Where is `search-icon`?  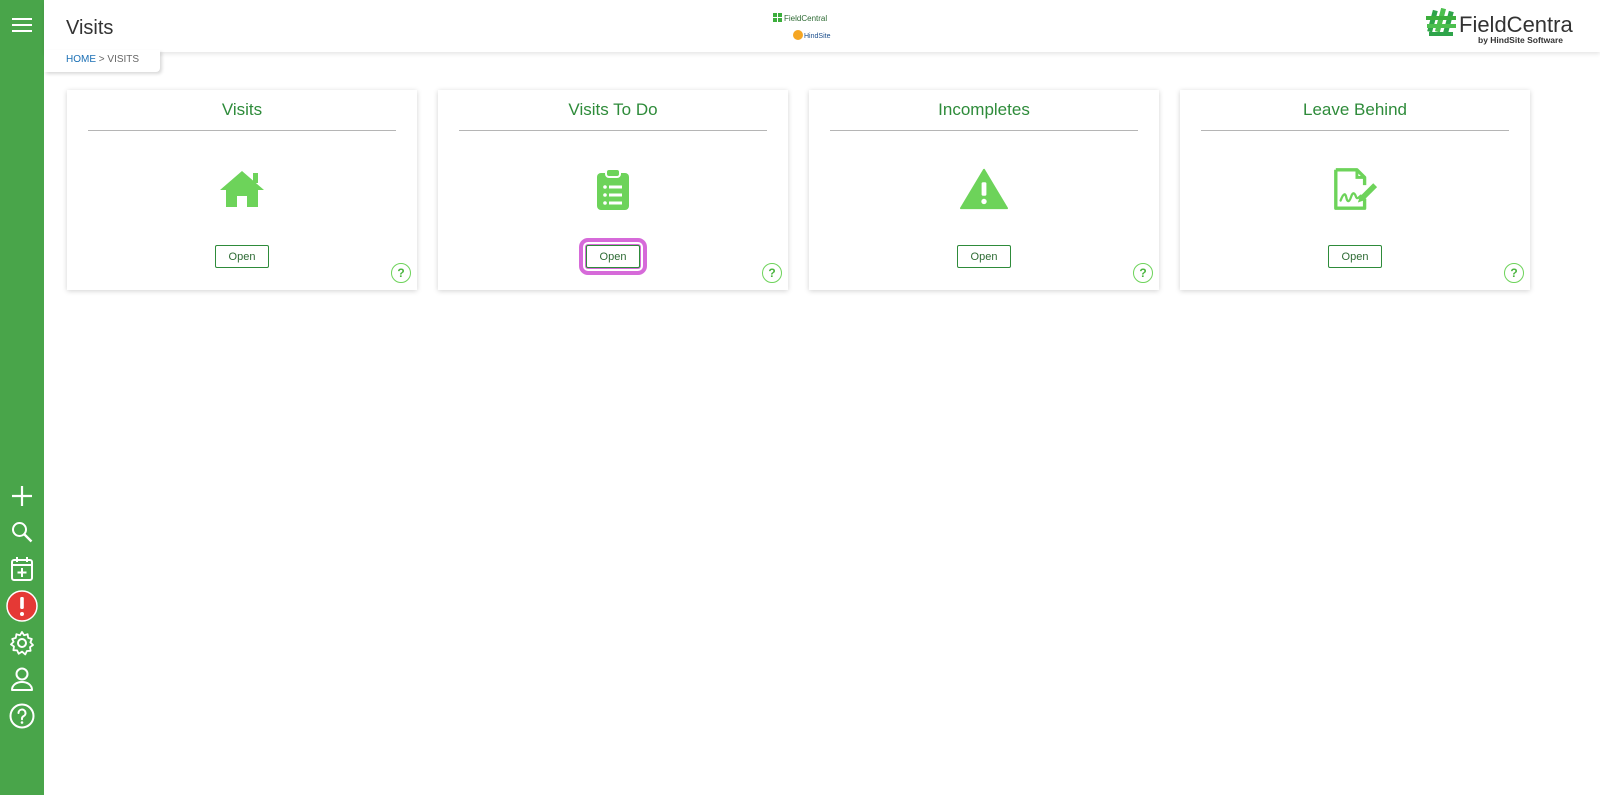
search-icon is located at coordinates (22, 532).